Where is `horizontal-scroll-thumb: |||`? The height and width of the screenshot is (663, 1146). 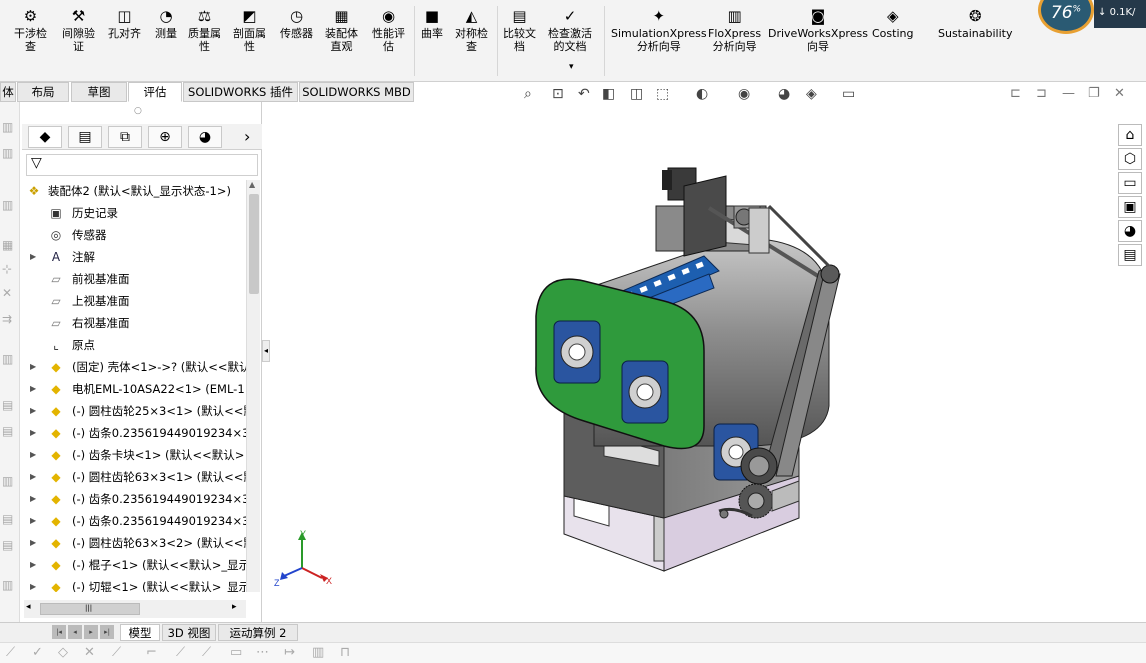 horizontal-scroll-thumb: ||| is located at coordinates (90, 609).